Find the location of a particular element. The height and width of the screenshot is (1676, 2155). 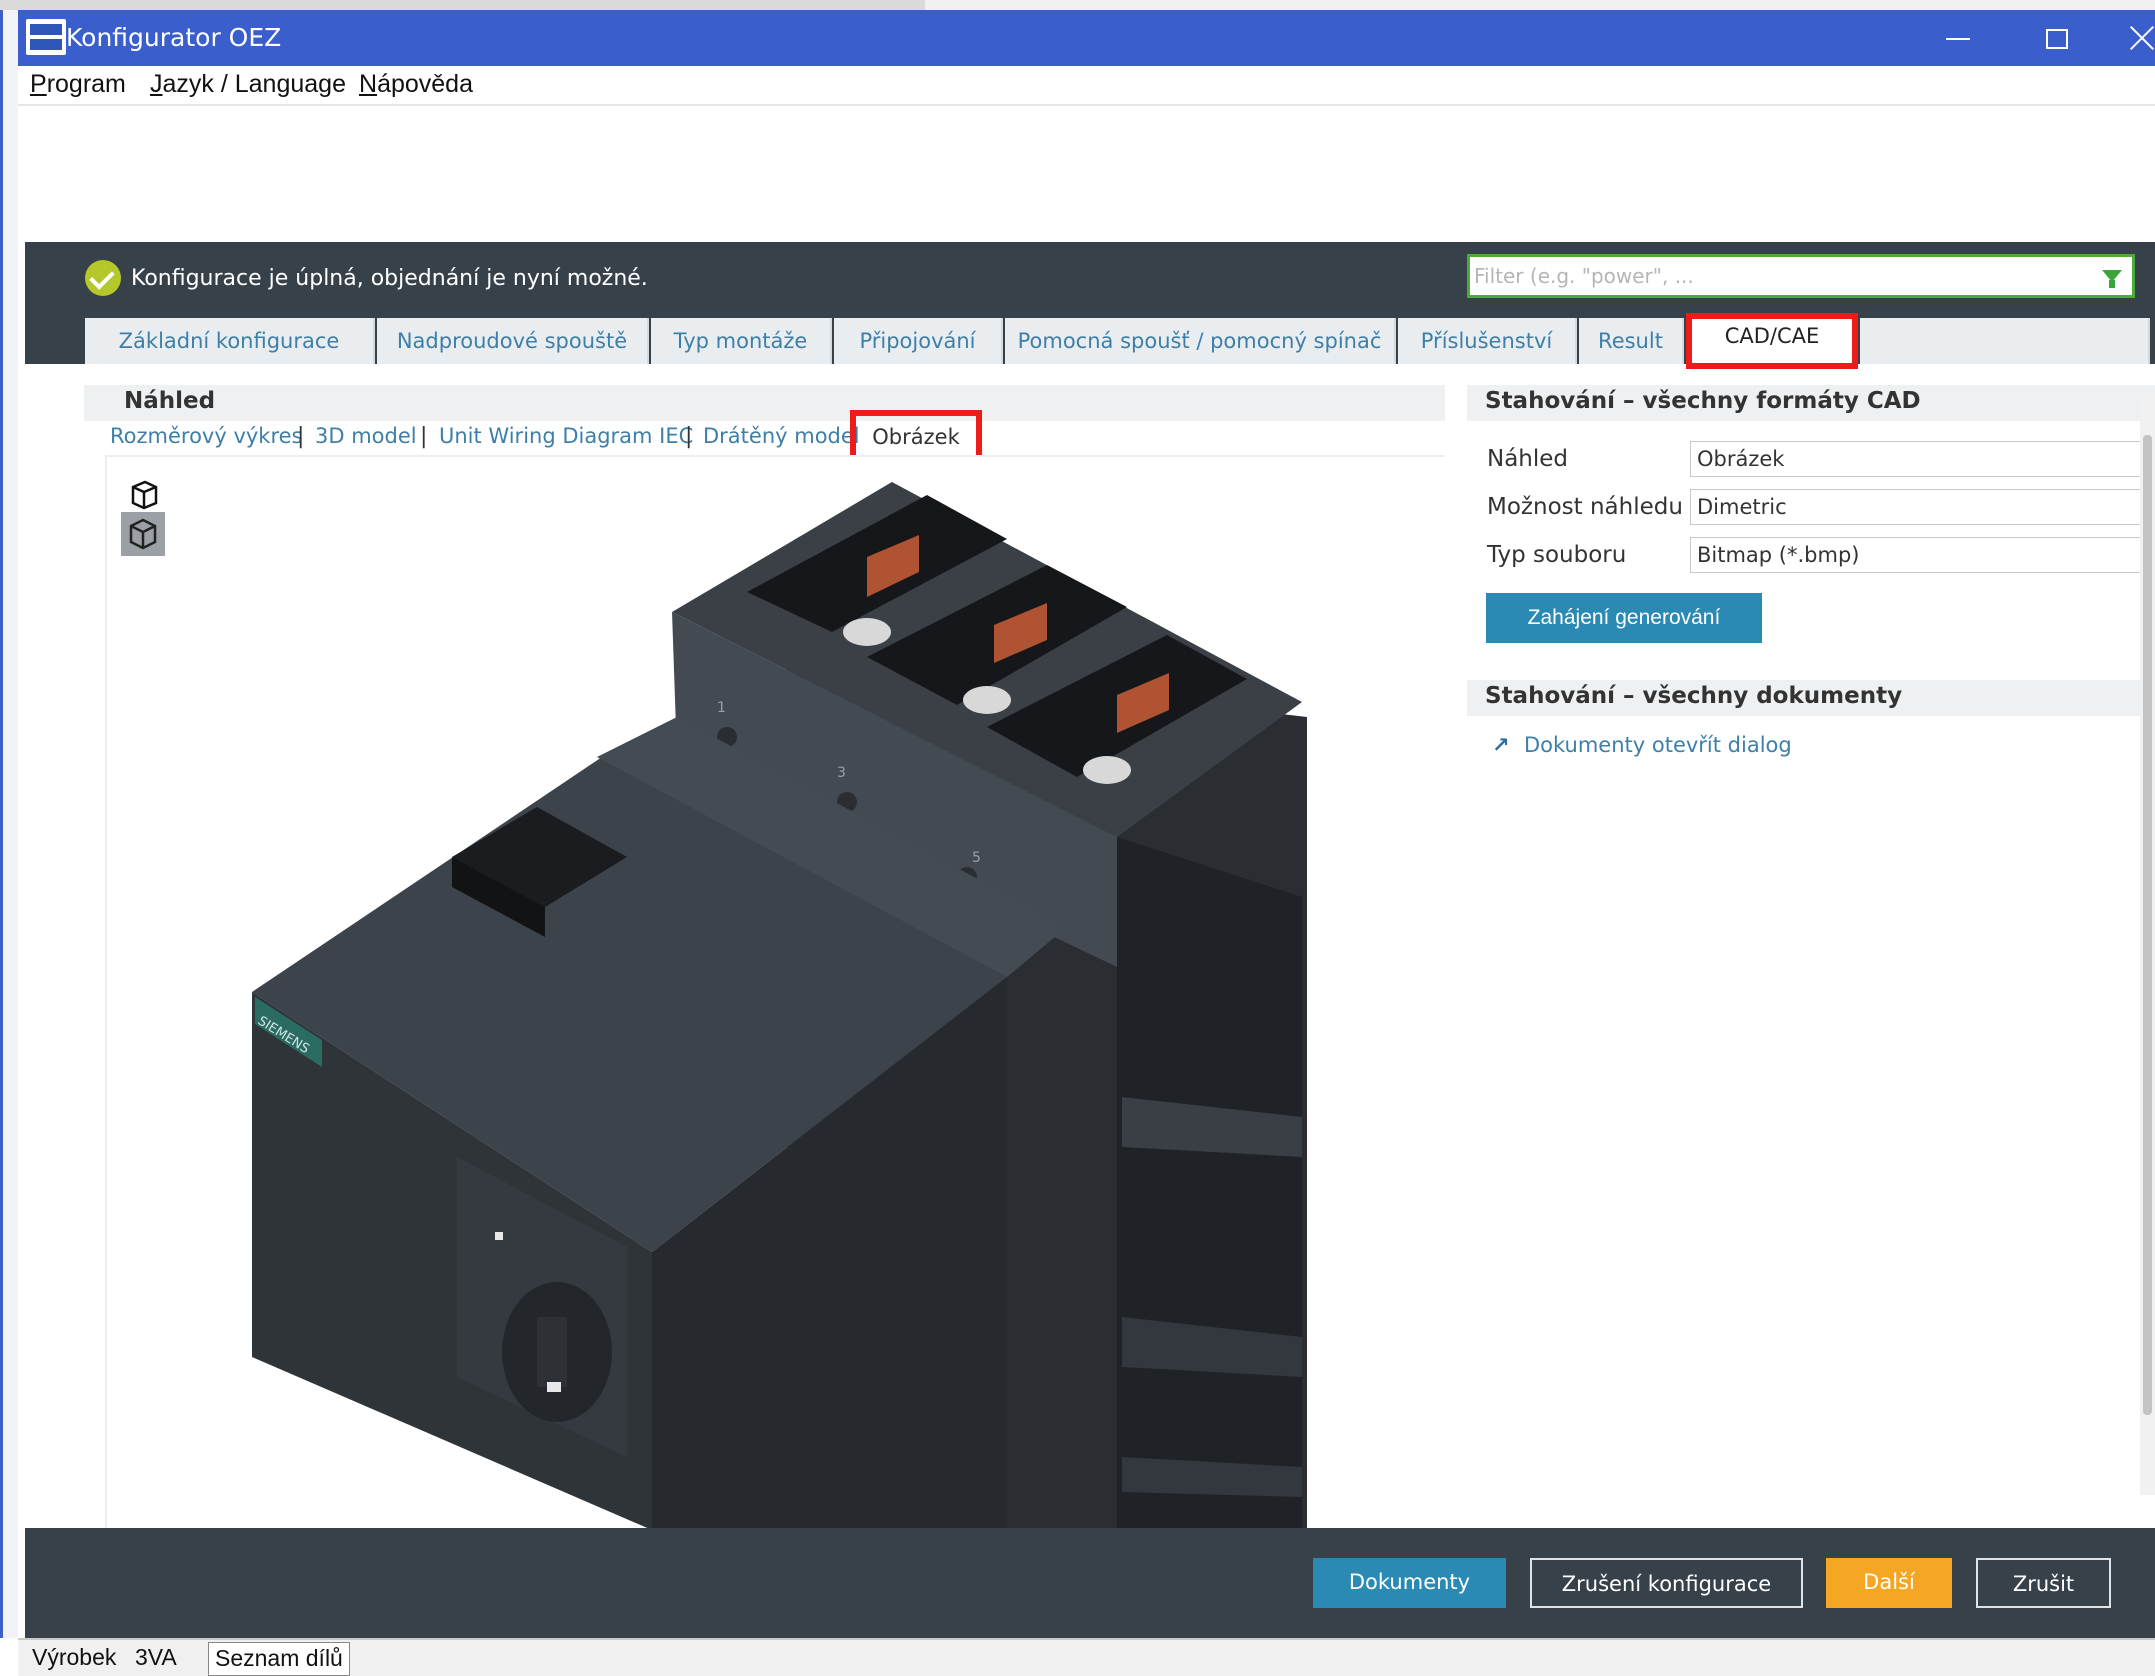

view-drateny-model: Drátěný model is located at coordinates (781, 436).